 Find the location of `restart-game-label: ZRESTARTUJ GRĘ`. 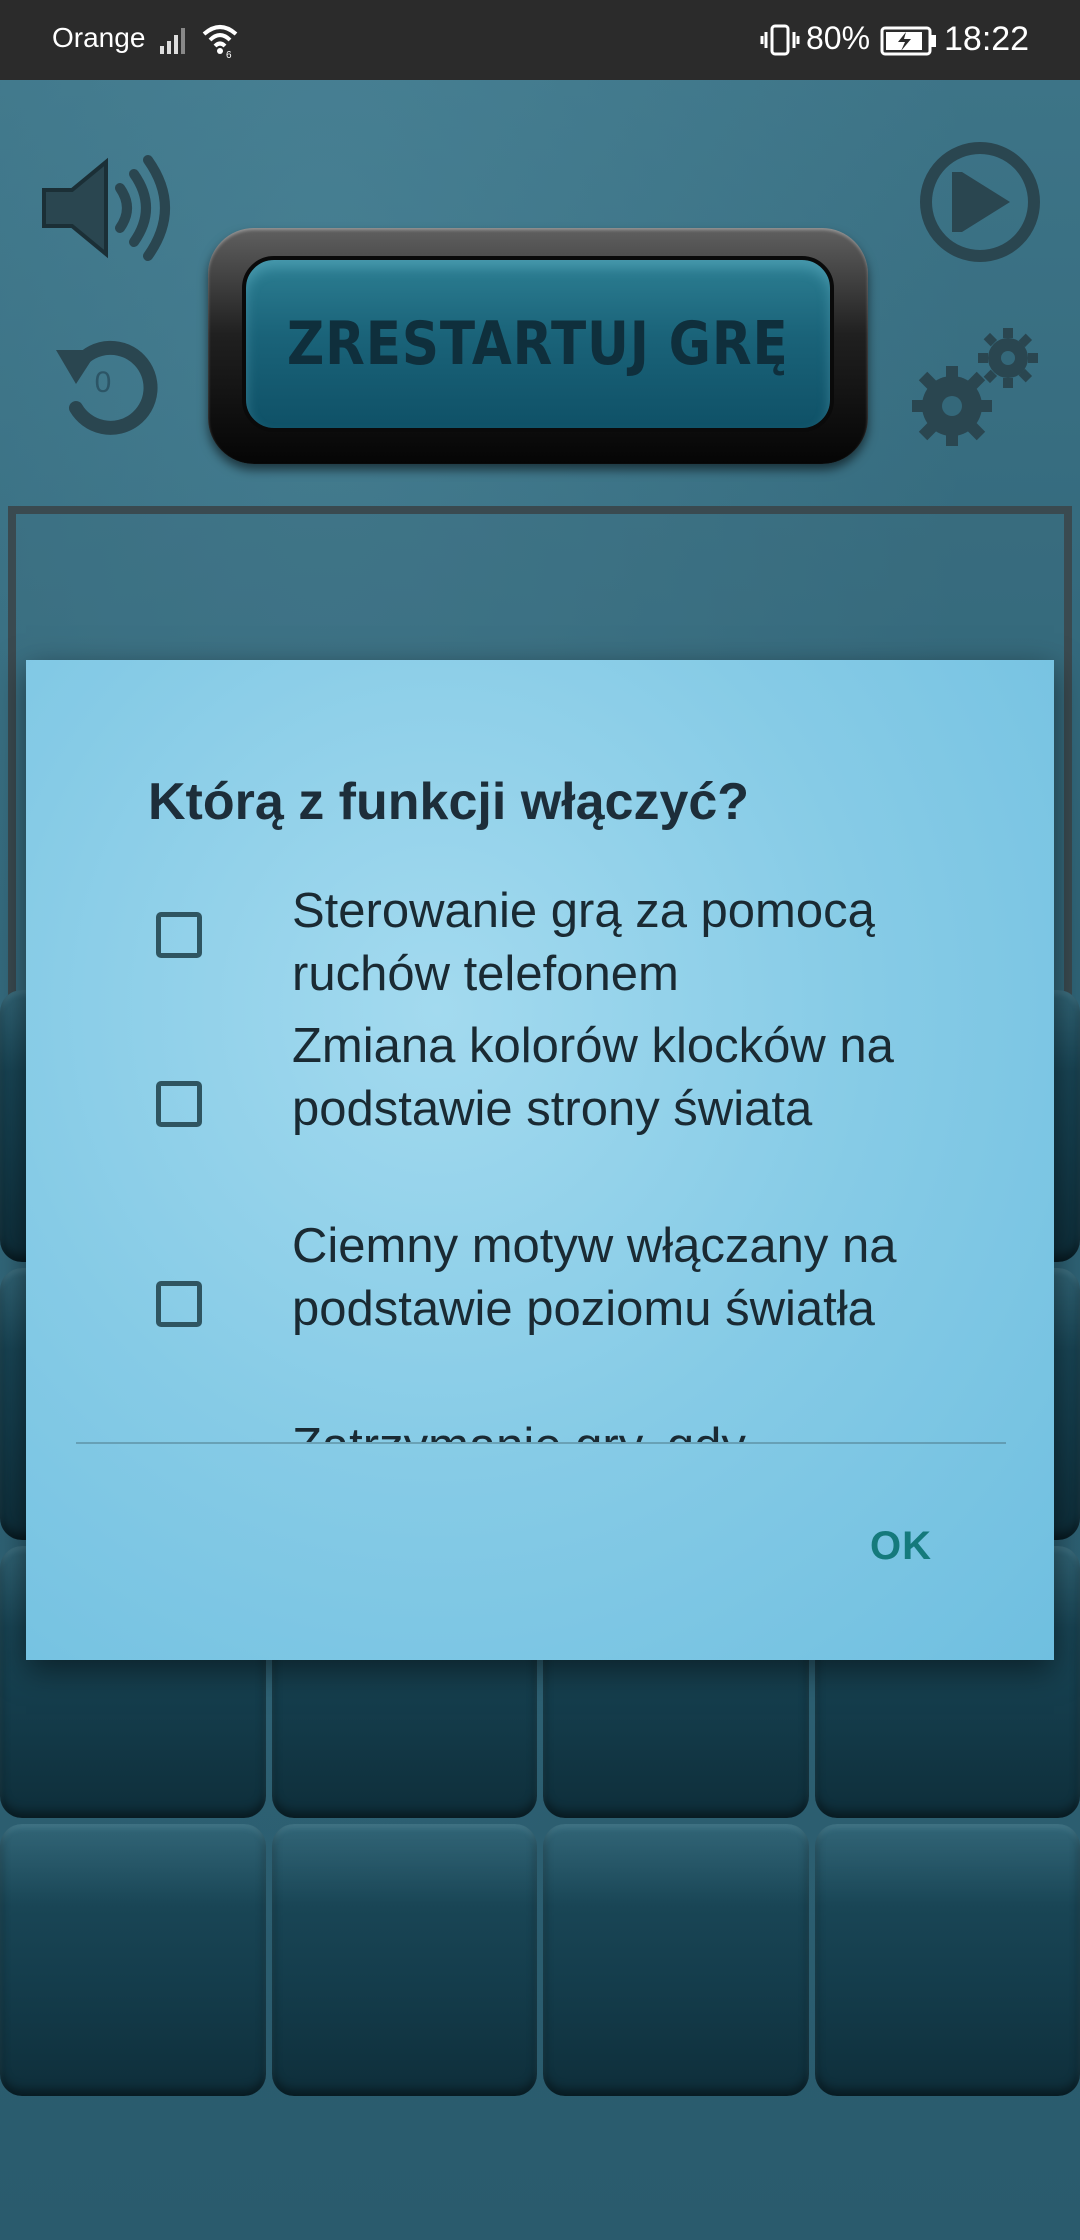

restart-game-label: ZRESTARTUJ GRĘ is located at coordinates (538, 344).